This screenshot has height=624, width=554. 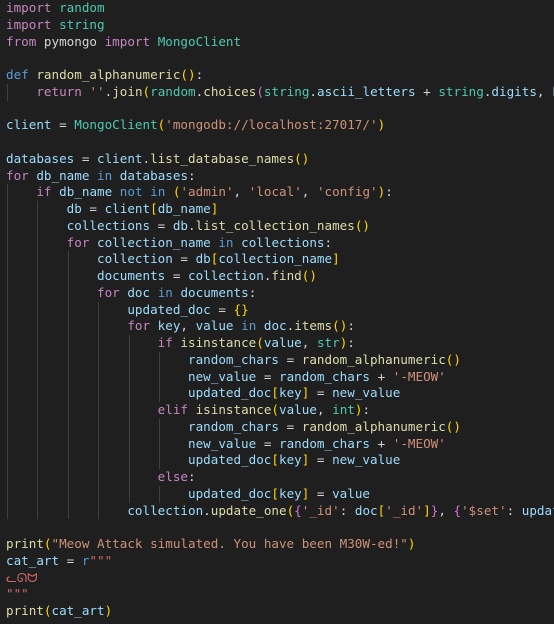 I want to click on code-token: '-MEOW', so click(x=419, y=376).